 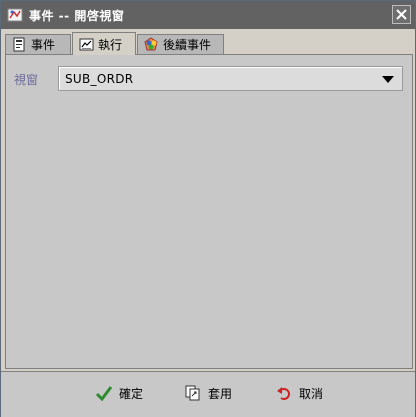 I want to click on ok-button-label: 確定, so click(x=131, y=393).